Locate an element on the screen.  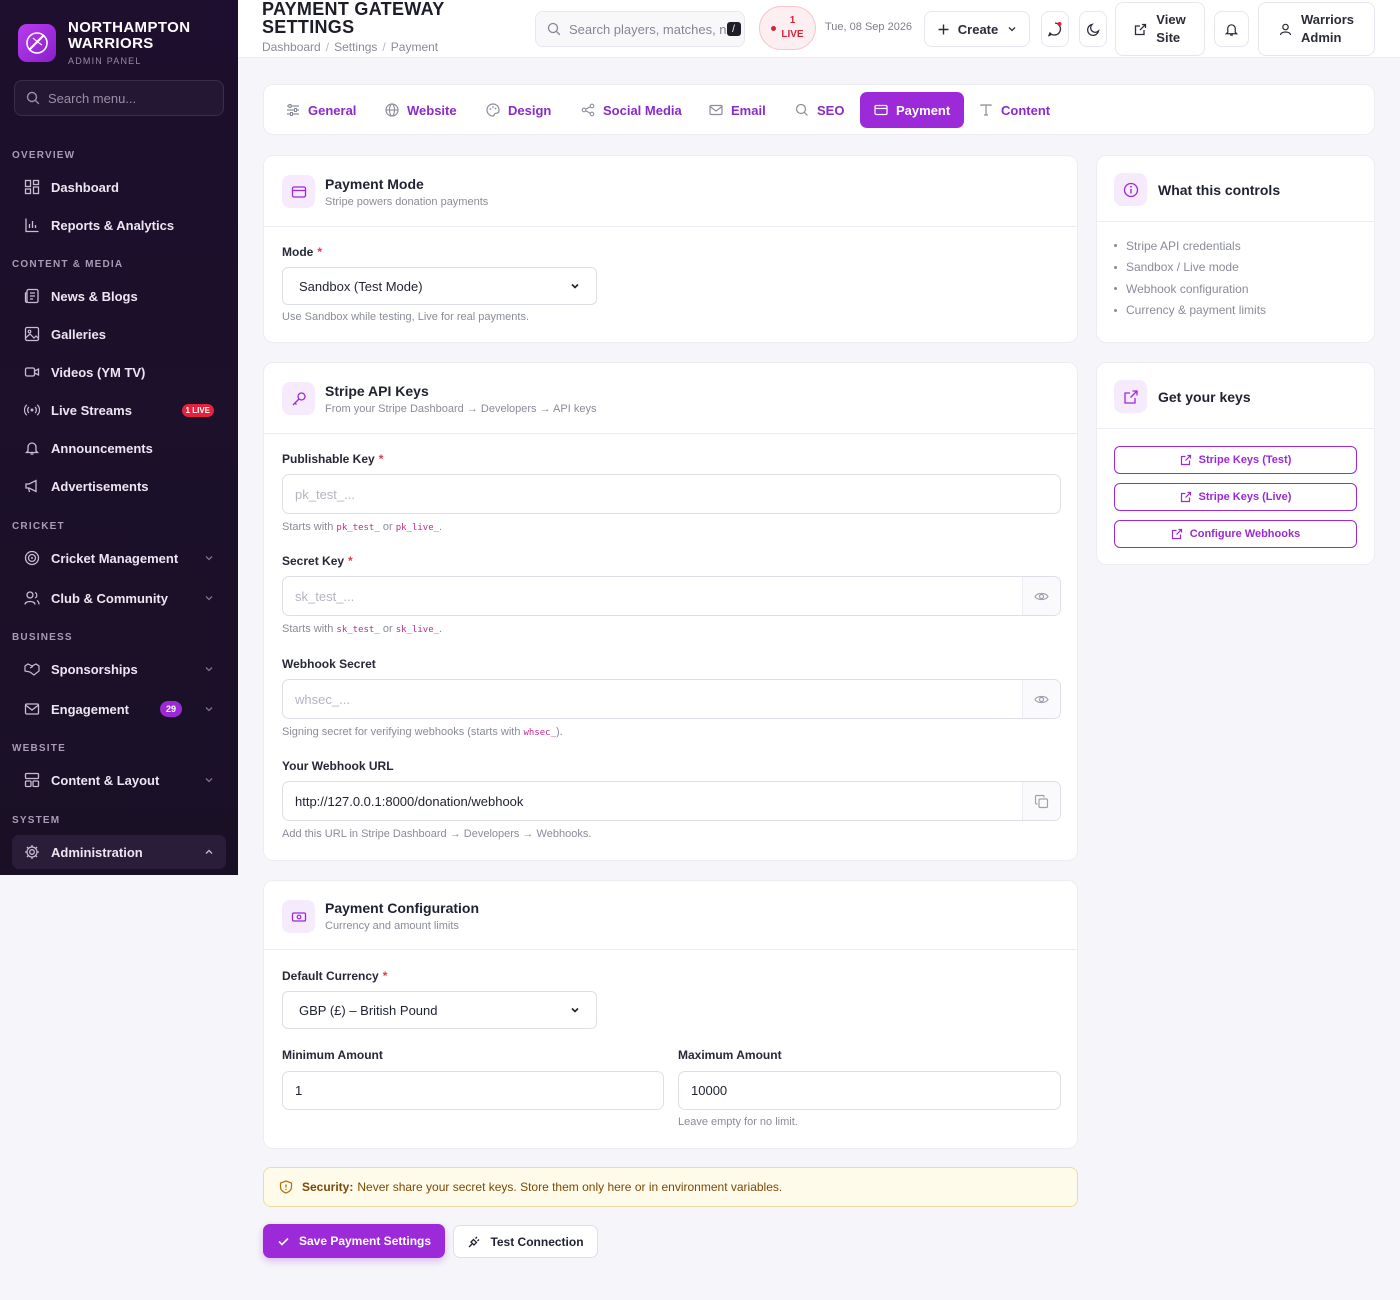
info-icon is located at coordinates (1130, 189).